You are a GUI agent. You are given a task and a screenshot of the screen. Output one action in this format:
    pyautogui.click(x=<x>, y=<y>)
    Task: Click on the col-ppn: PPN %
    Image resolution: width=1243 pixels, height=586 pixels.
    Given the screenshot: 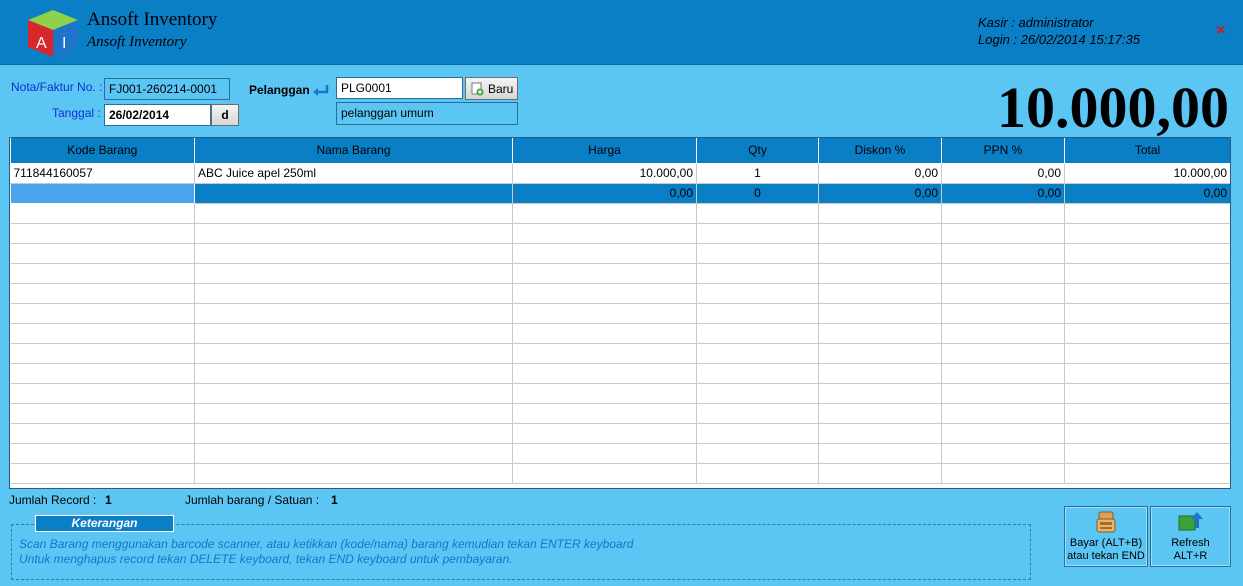 What is the action you would take?
    pyautogui.click(x=1003, y=151)
    